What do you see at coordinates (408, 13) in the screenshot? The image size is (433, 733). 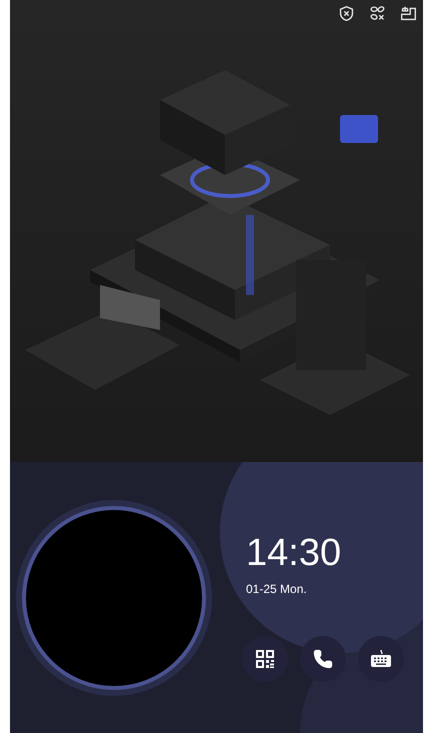 I see `tray-icon` at bounding box center [408, 13].